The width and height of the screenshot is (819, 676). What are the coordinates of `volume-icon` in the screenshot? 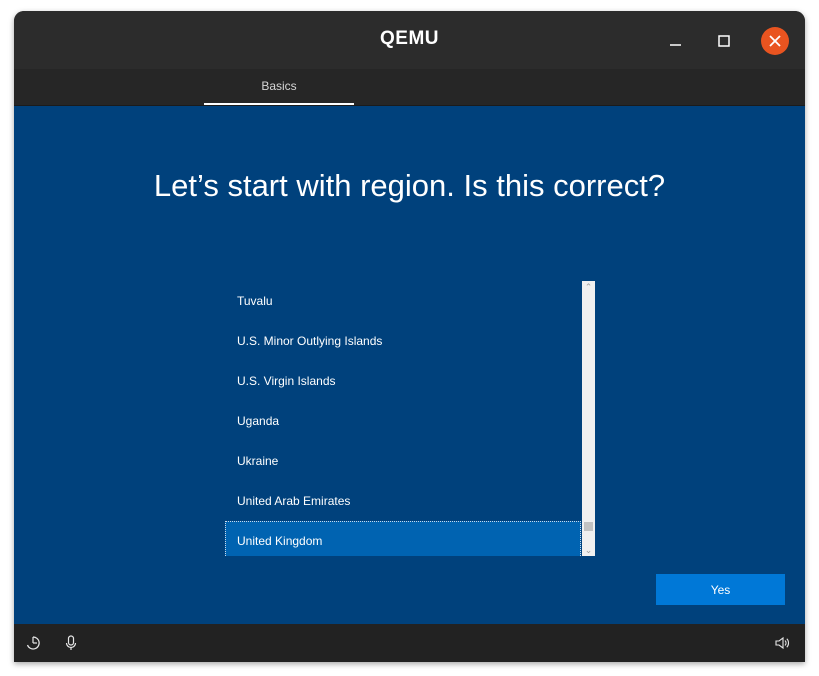 It's located at (782, 643).